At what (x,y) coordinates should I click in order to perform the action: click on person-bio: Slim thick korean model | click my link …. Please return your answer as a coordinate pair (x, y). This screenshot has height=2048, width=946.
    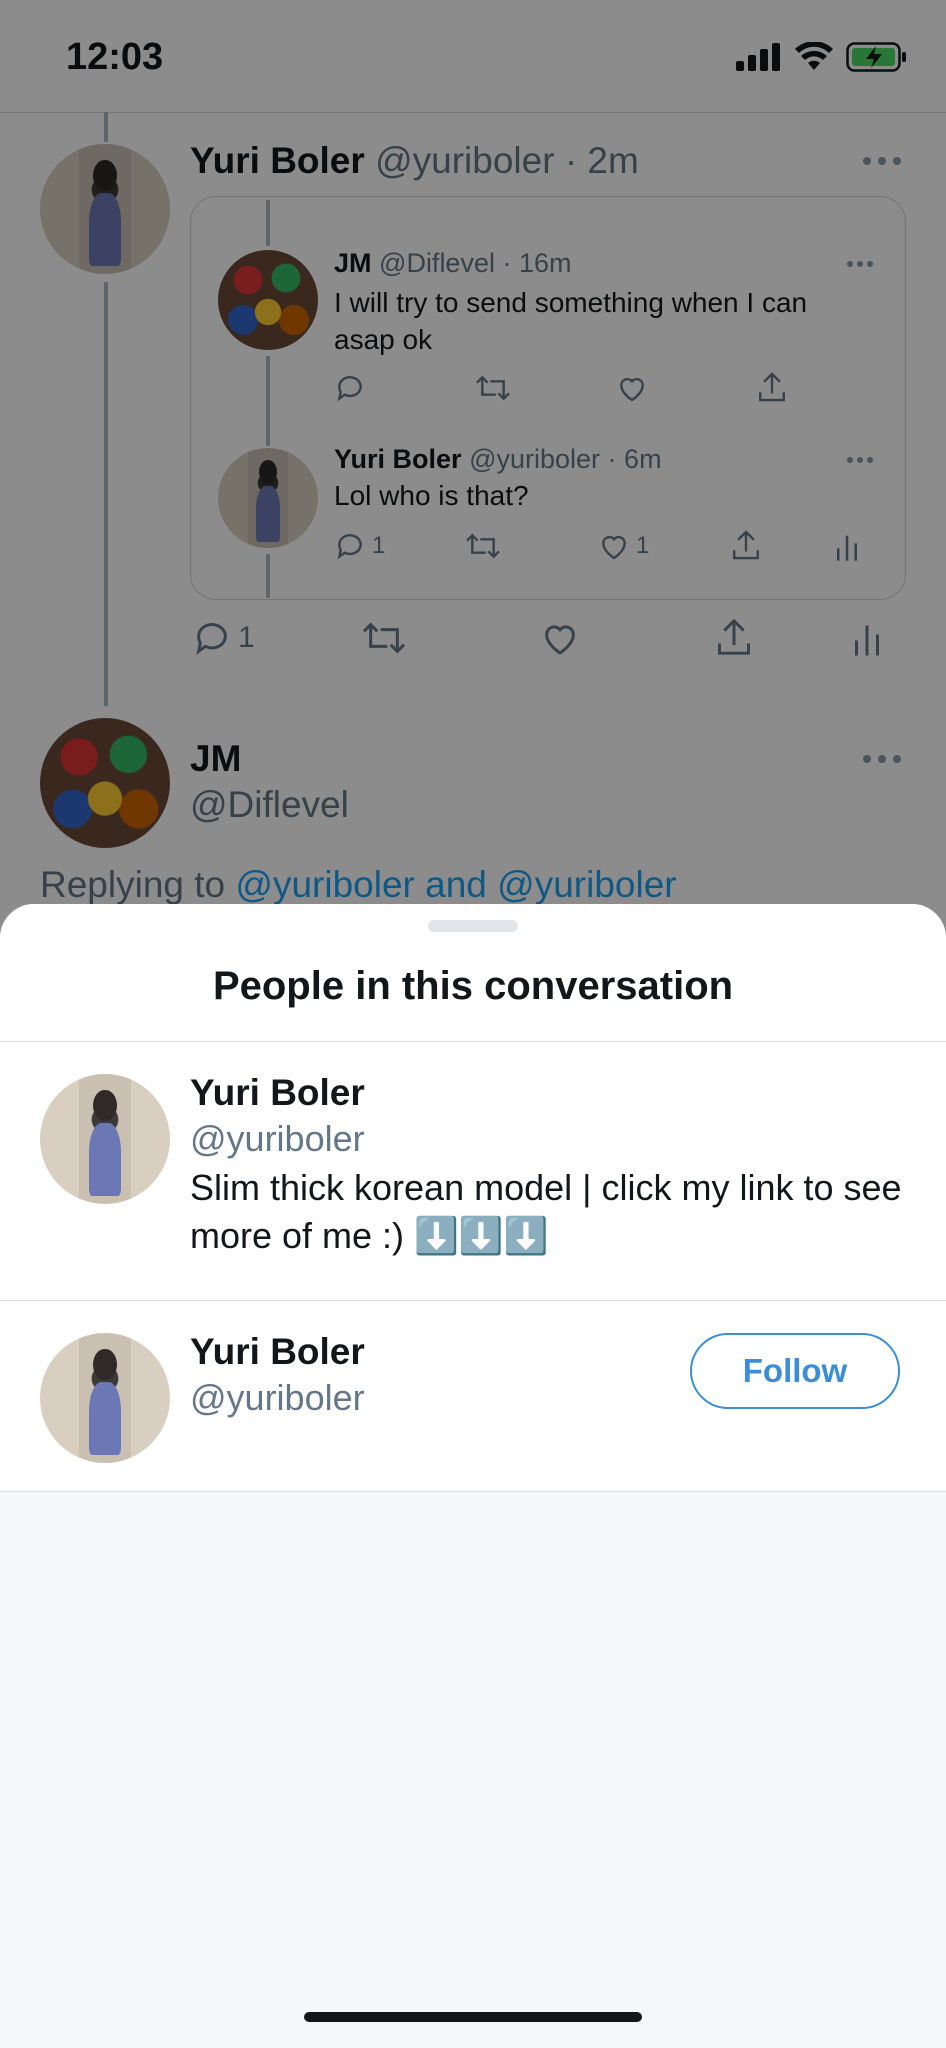
    Looking at the image, I should click on (546, 1211).